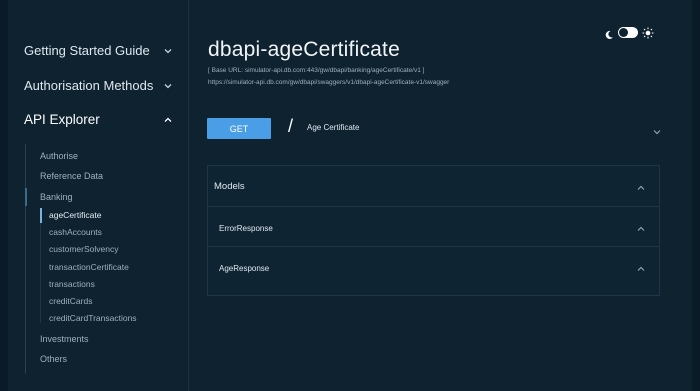  I want to click on banking-active-marker, so click(26, 197).